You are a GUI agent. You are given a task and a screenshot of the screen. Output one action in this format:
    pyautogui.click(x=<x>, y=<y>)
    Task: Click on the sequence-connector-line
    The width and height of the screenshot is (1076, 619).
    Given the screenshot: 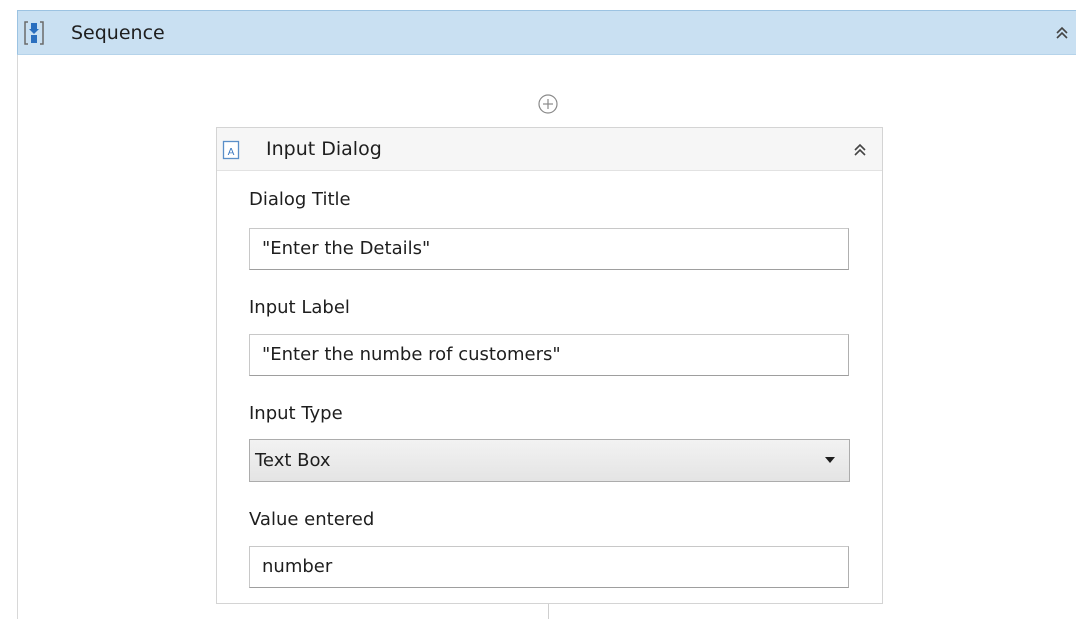 What is the action you would take?
    pyautogui.click(x=548, y=611)
    